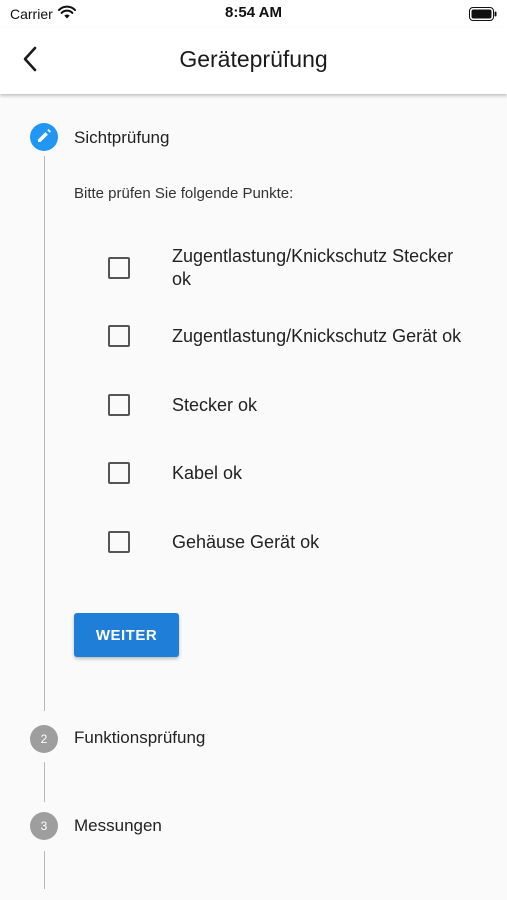 This screenshot has height=900, width=507. Describe the element at coordinates (290, 473) in the screenshot. I see `checklist-item: Kabel ok` at that location.